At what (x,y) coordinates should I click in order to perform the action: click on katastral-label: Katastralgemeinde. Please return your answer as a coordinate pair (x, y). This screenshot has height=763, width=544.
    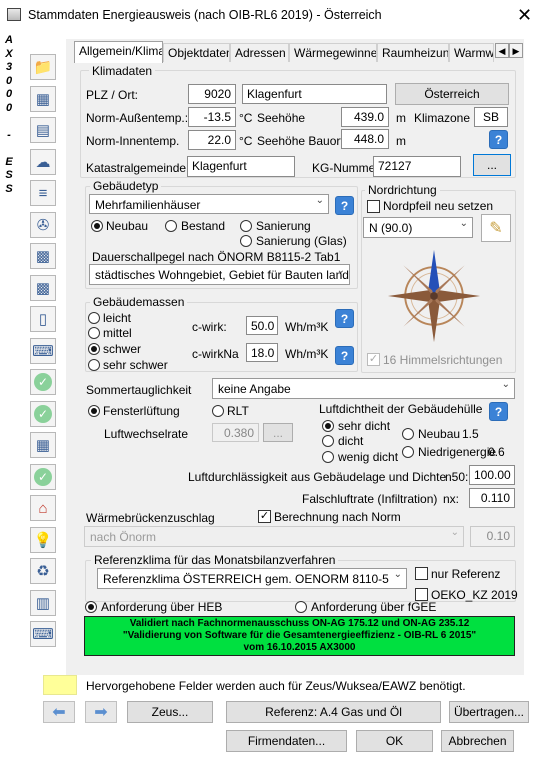
    Looking at the image, I should click on (136, 168).